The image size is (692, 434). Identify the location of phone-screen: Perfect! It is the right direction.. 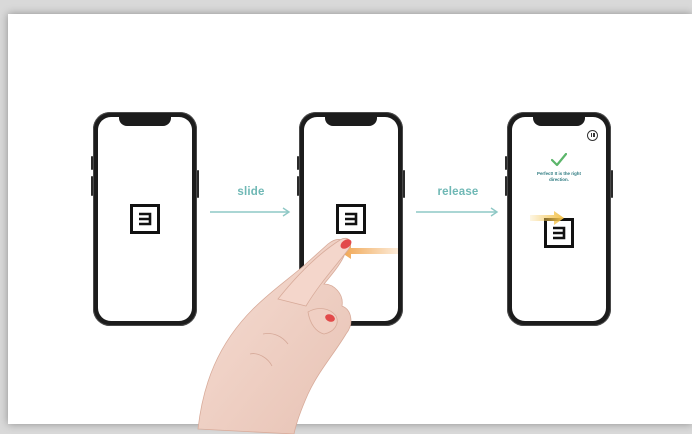
(559, 219).